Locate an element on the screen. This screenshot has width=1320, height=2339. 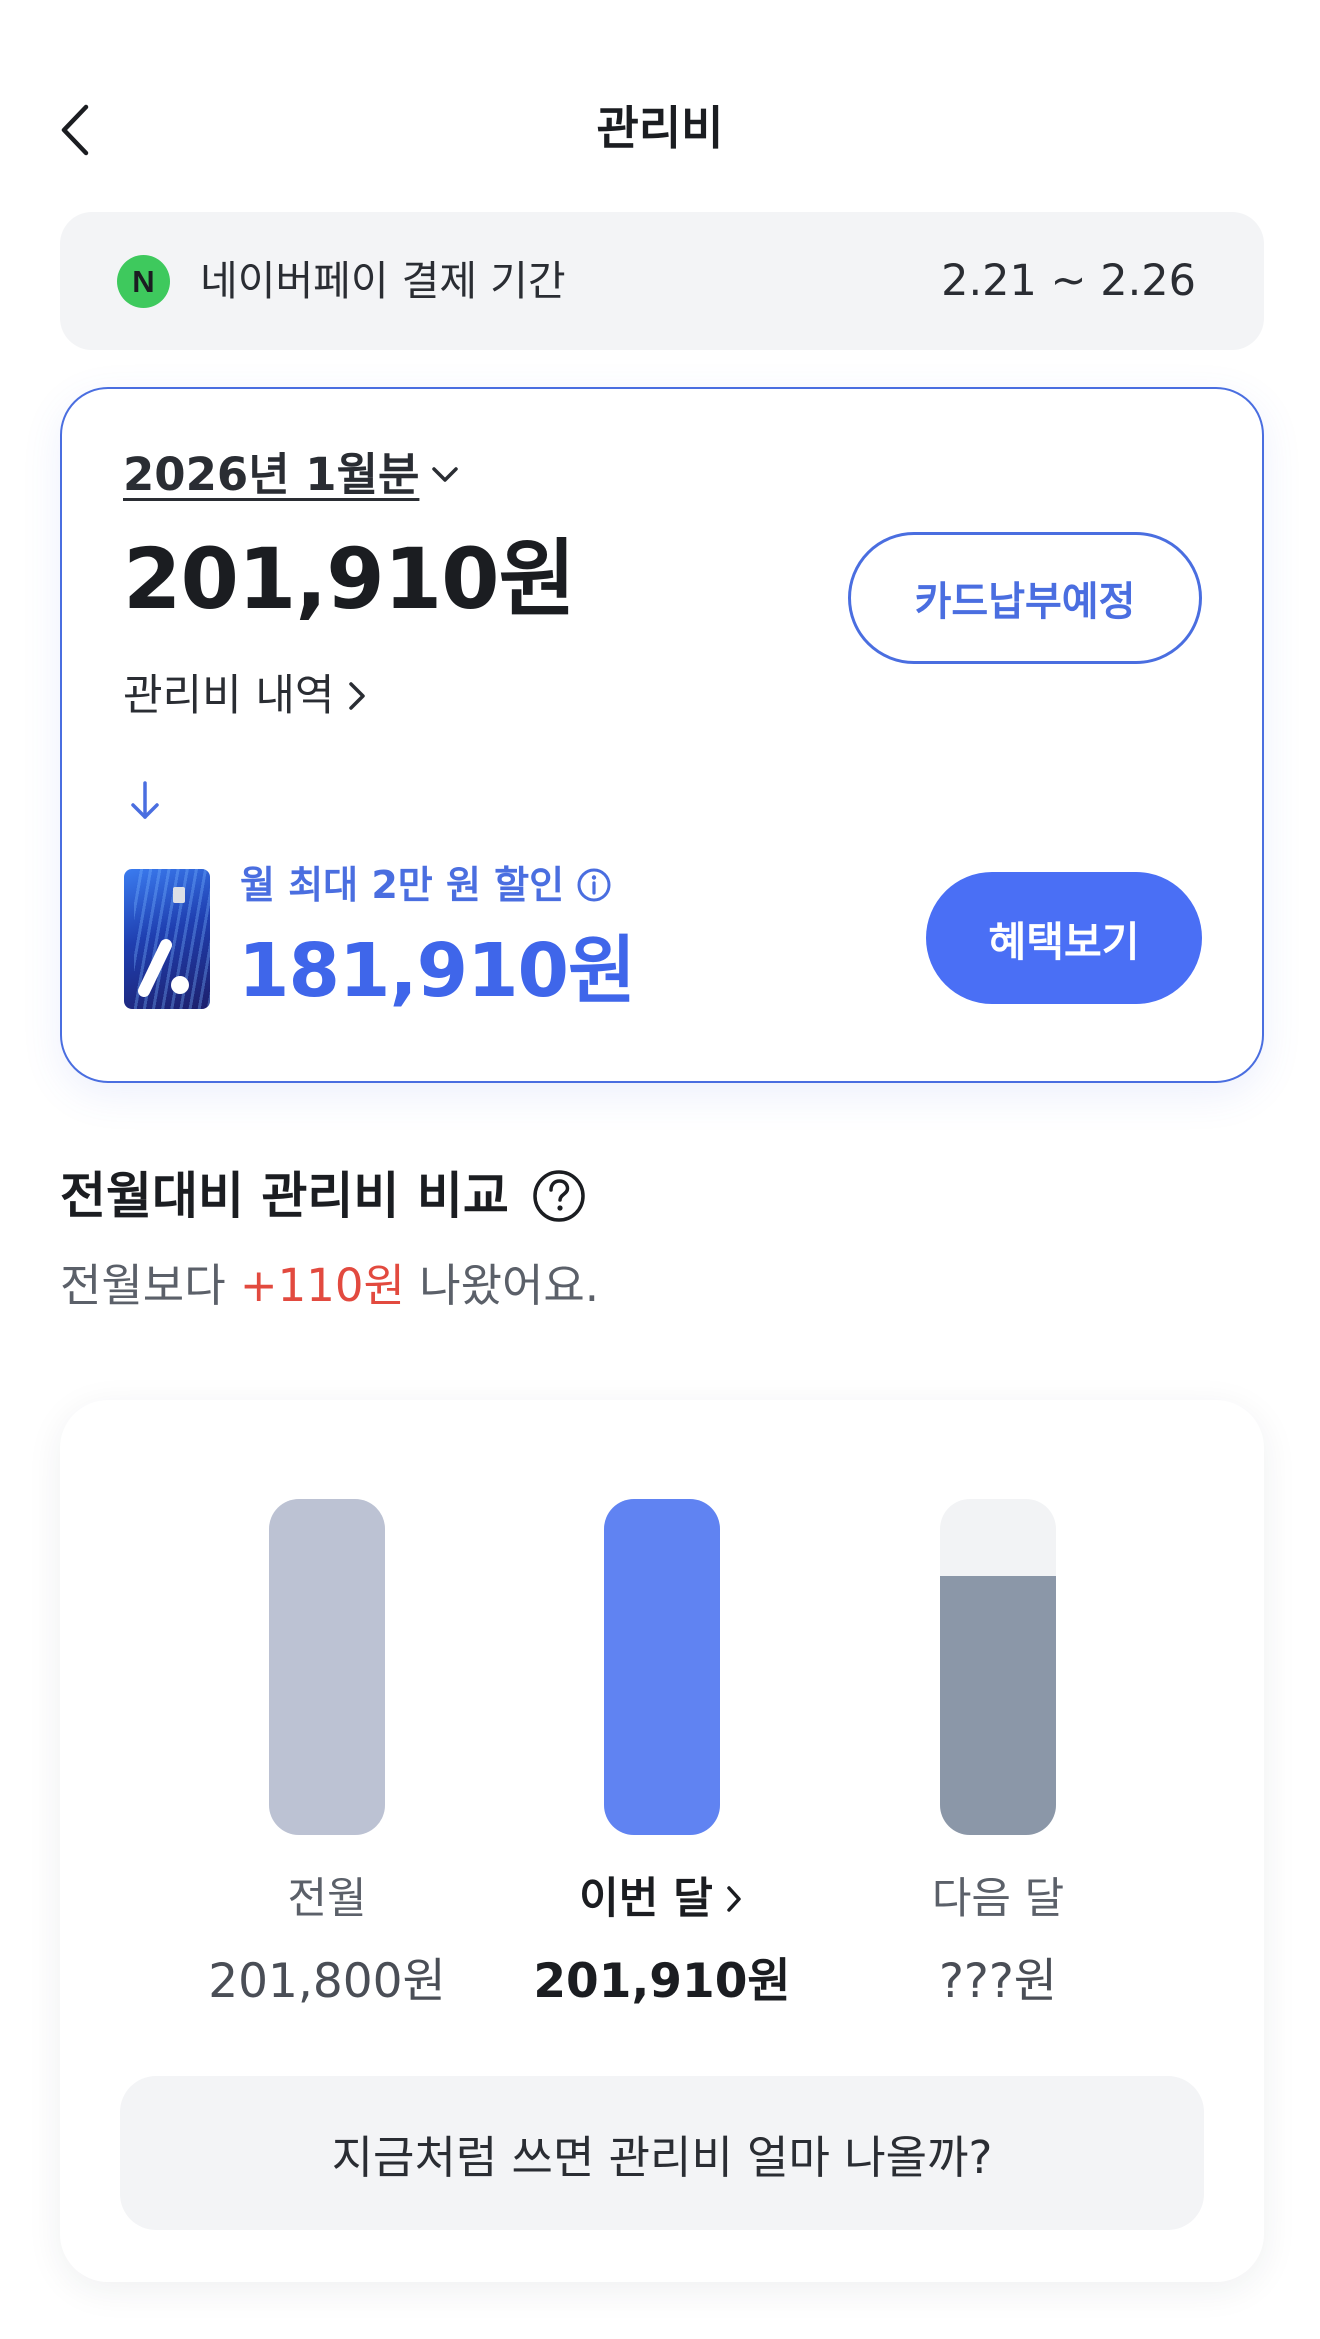
previous-month-label: 전월 is located at coordinates (327, 1899).